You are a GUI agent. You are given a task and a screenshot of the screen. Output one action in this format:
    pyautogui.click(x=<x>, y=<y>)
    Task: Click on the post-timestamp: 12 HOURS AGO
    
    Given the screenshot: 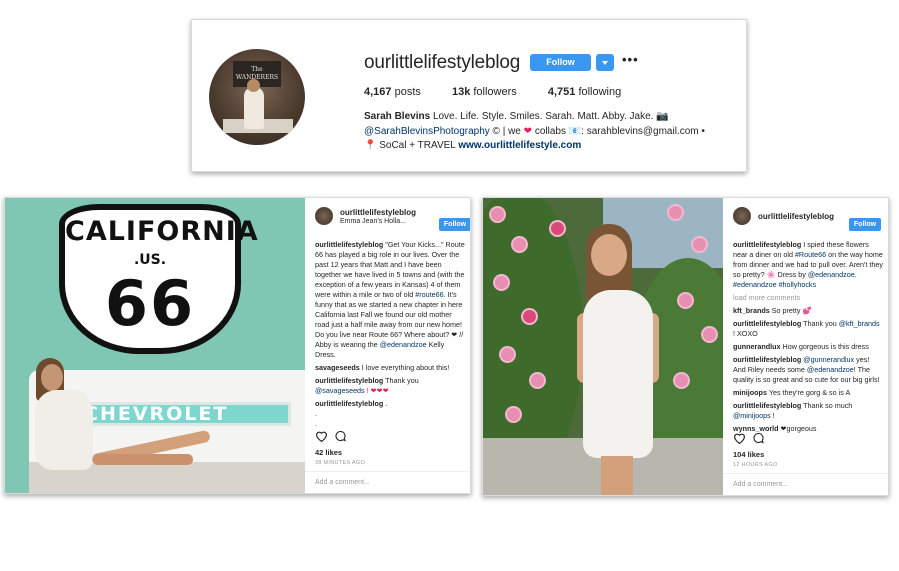 What is the action you would take?
    pyautogui.click(x=755, y=465)
    